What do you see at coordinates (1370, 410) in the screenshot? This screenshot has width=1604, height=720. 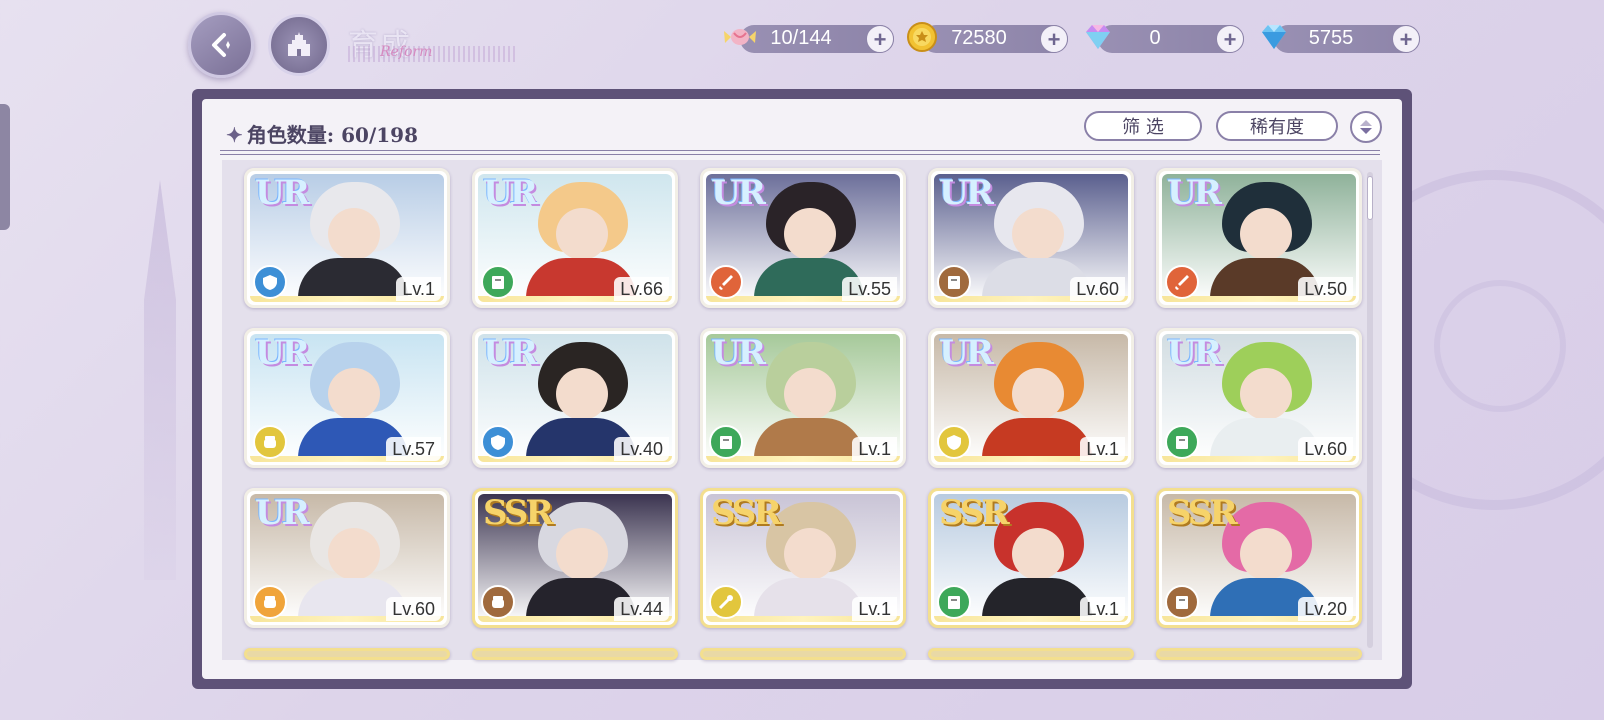 I see `grid-scrollbar` at bounding box center [1370, 410].